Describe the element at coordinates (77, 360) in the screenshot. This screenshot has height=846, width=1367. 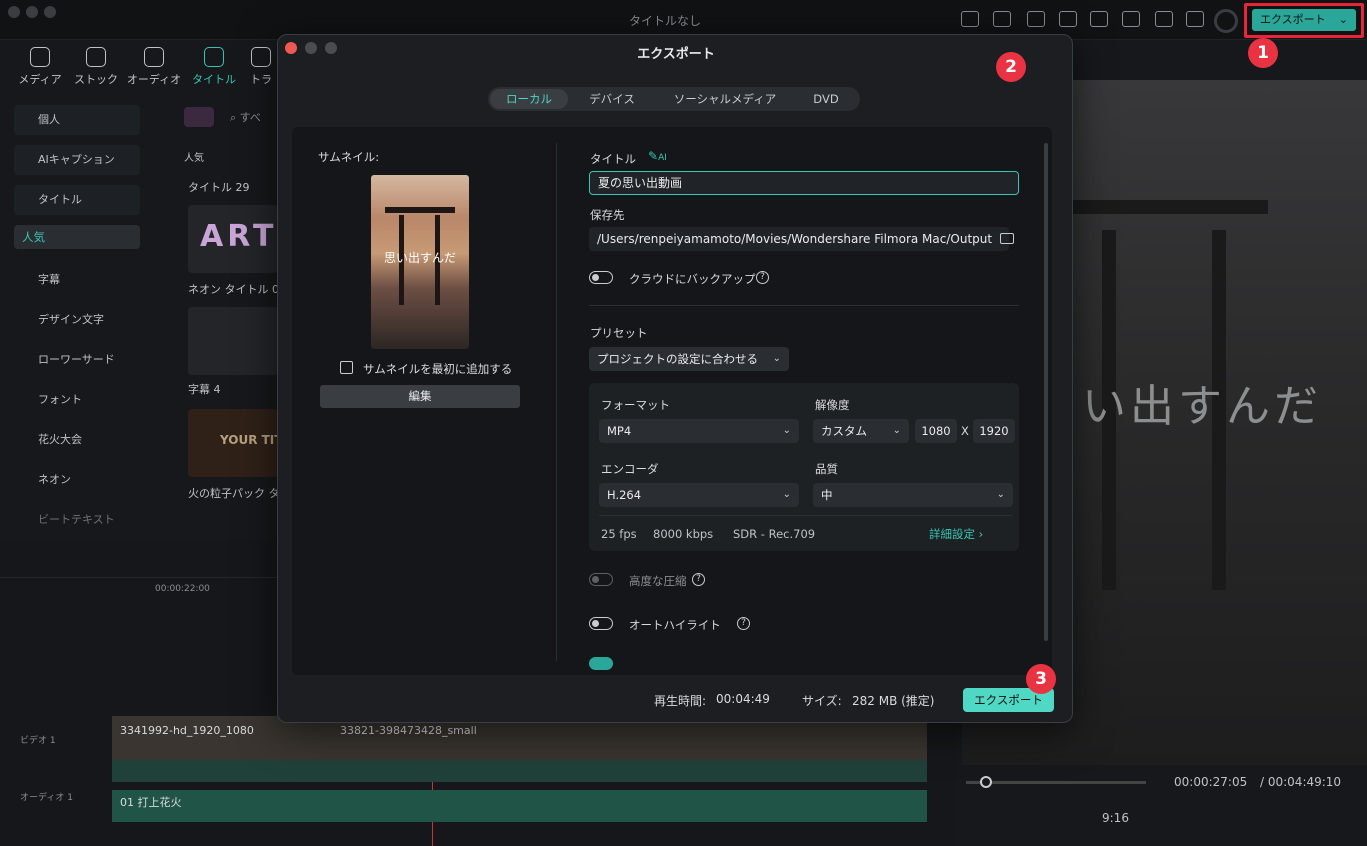
I see `category-lower-third: ローワーサード` at that location.